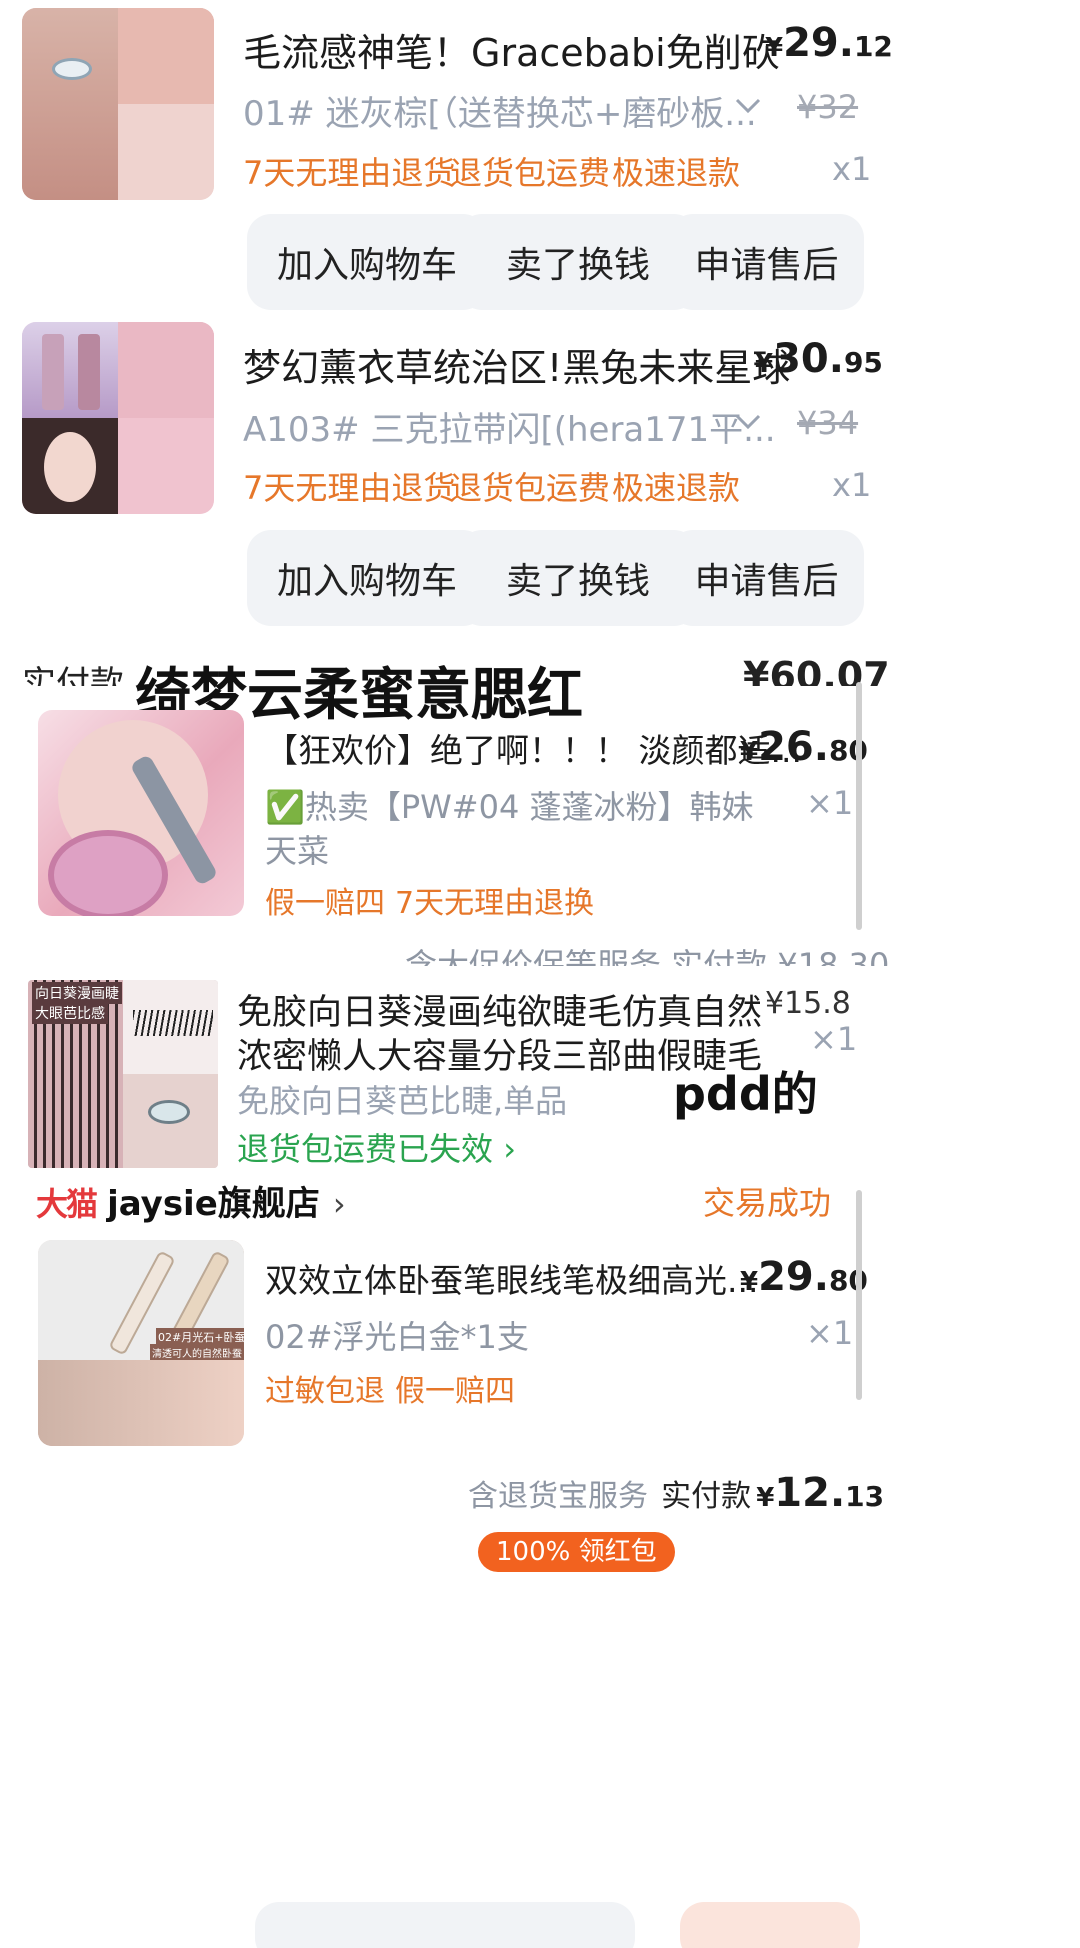 The width and height of the screenshot is (1080, 1948). What do you see at coordinates (495, 903) in the screenshot?
I see `service-tag: 7天无理由退换` at bounding box center [495, 903].